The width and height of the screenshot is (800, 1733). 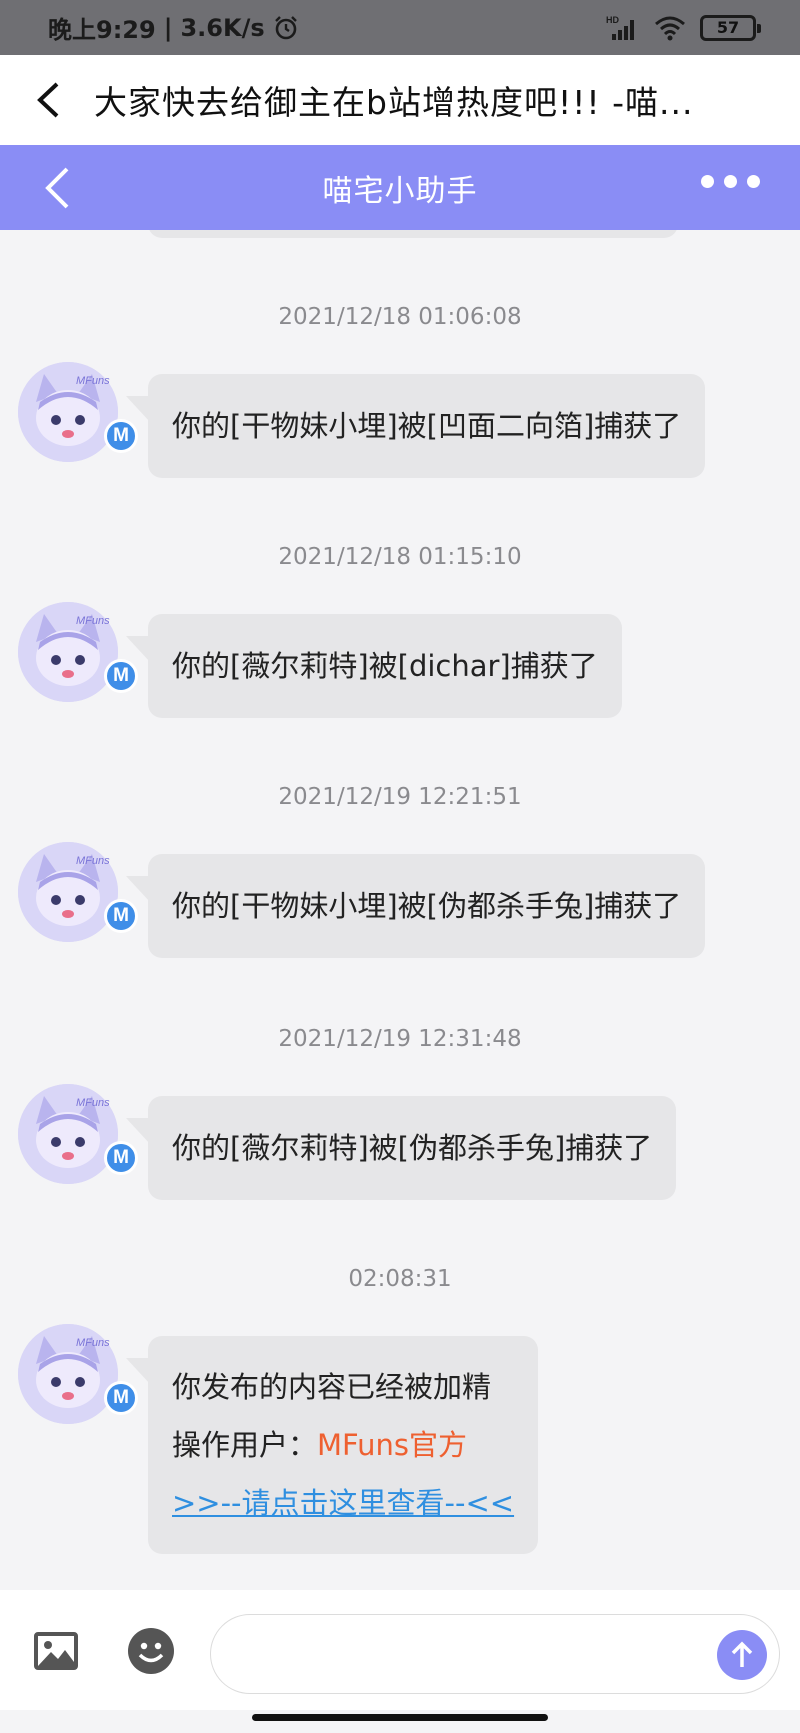 What do you see at coordinates (392, 1445) in the screenshot?
I see `operator-name: MFuns官方` at bounding box center [392, 1445].